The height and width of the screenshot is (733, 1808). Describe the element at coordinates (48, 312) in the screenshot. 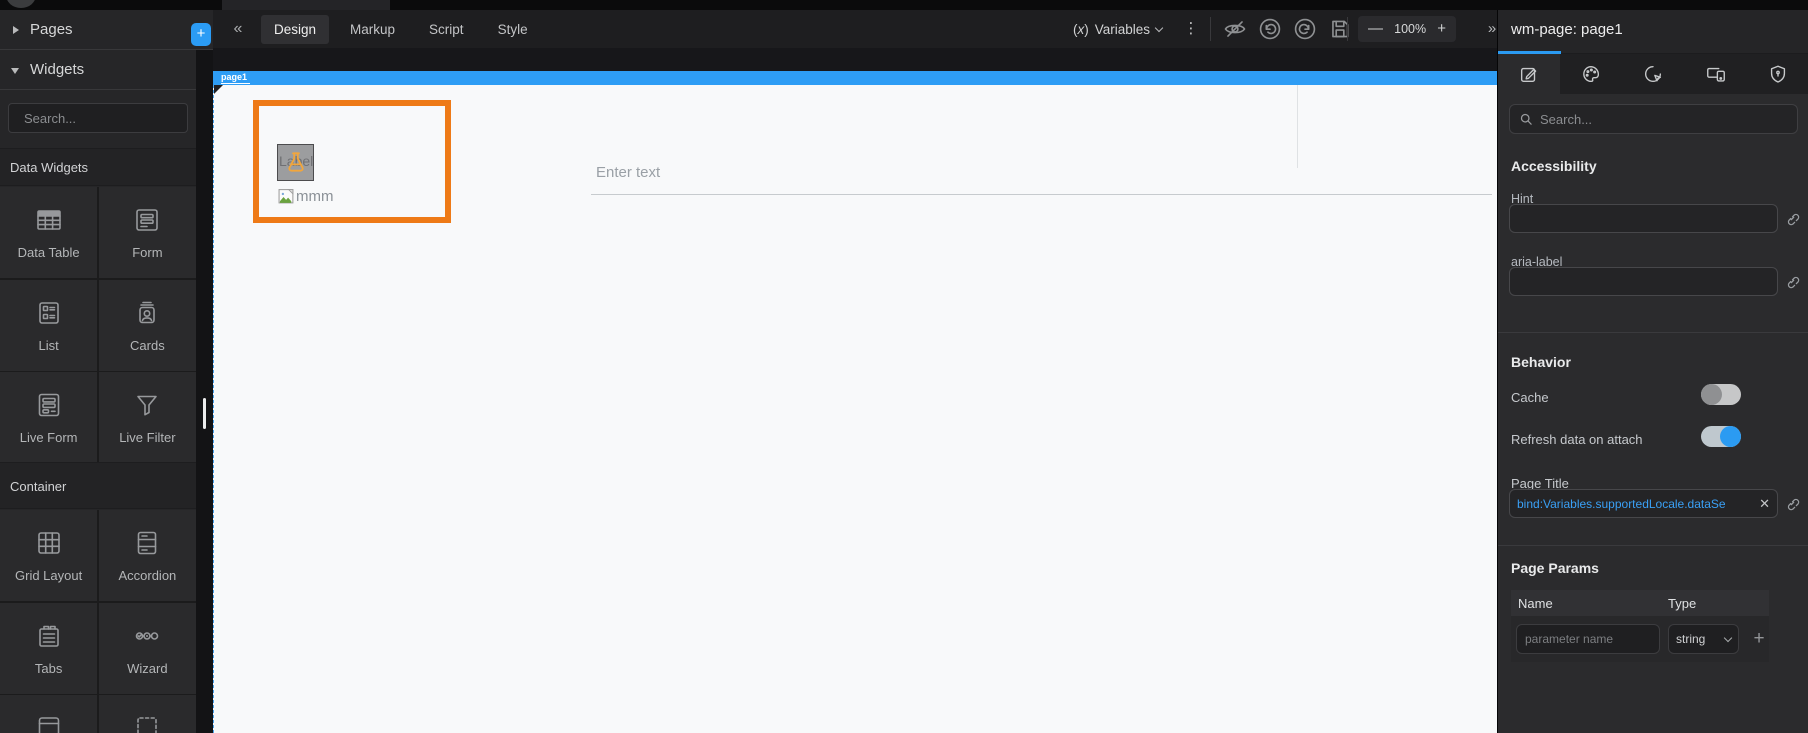

I see `list-icon` at that location.